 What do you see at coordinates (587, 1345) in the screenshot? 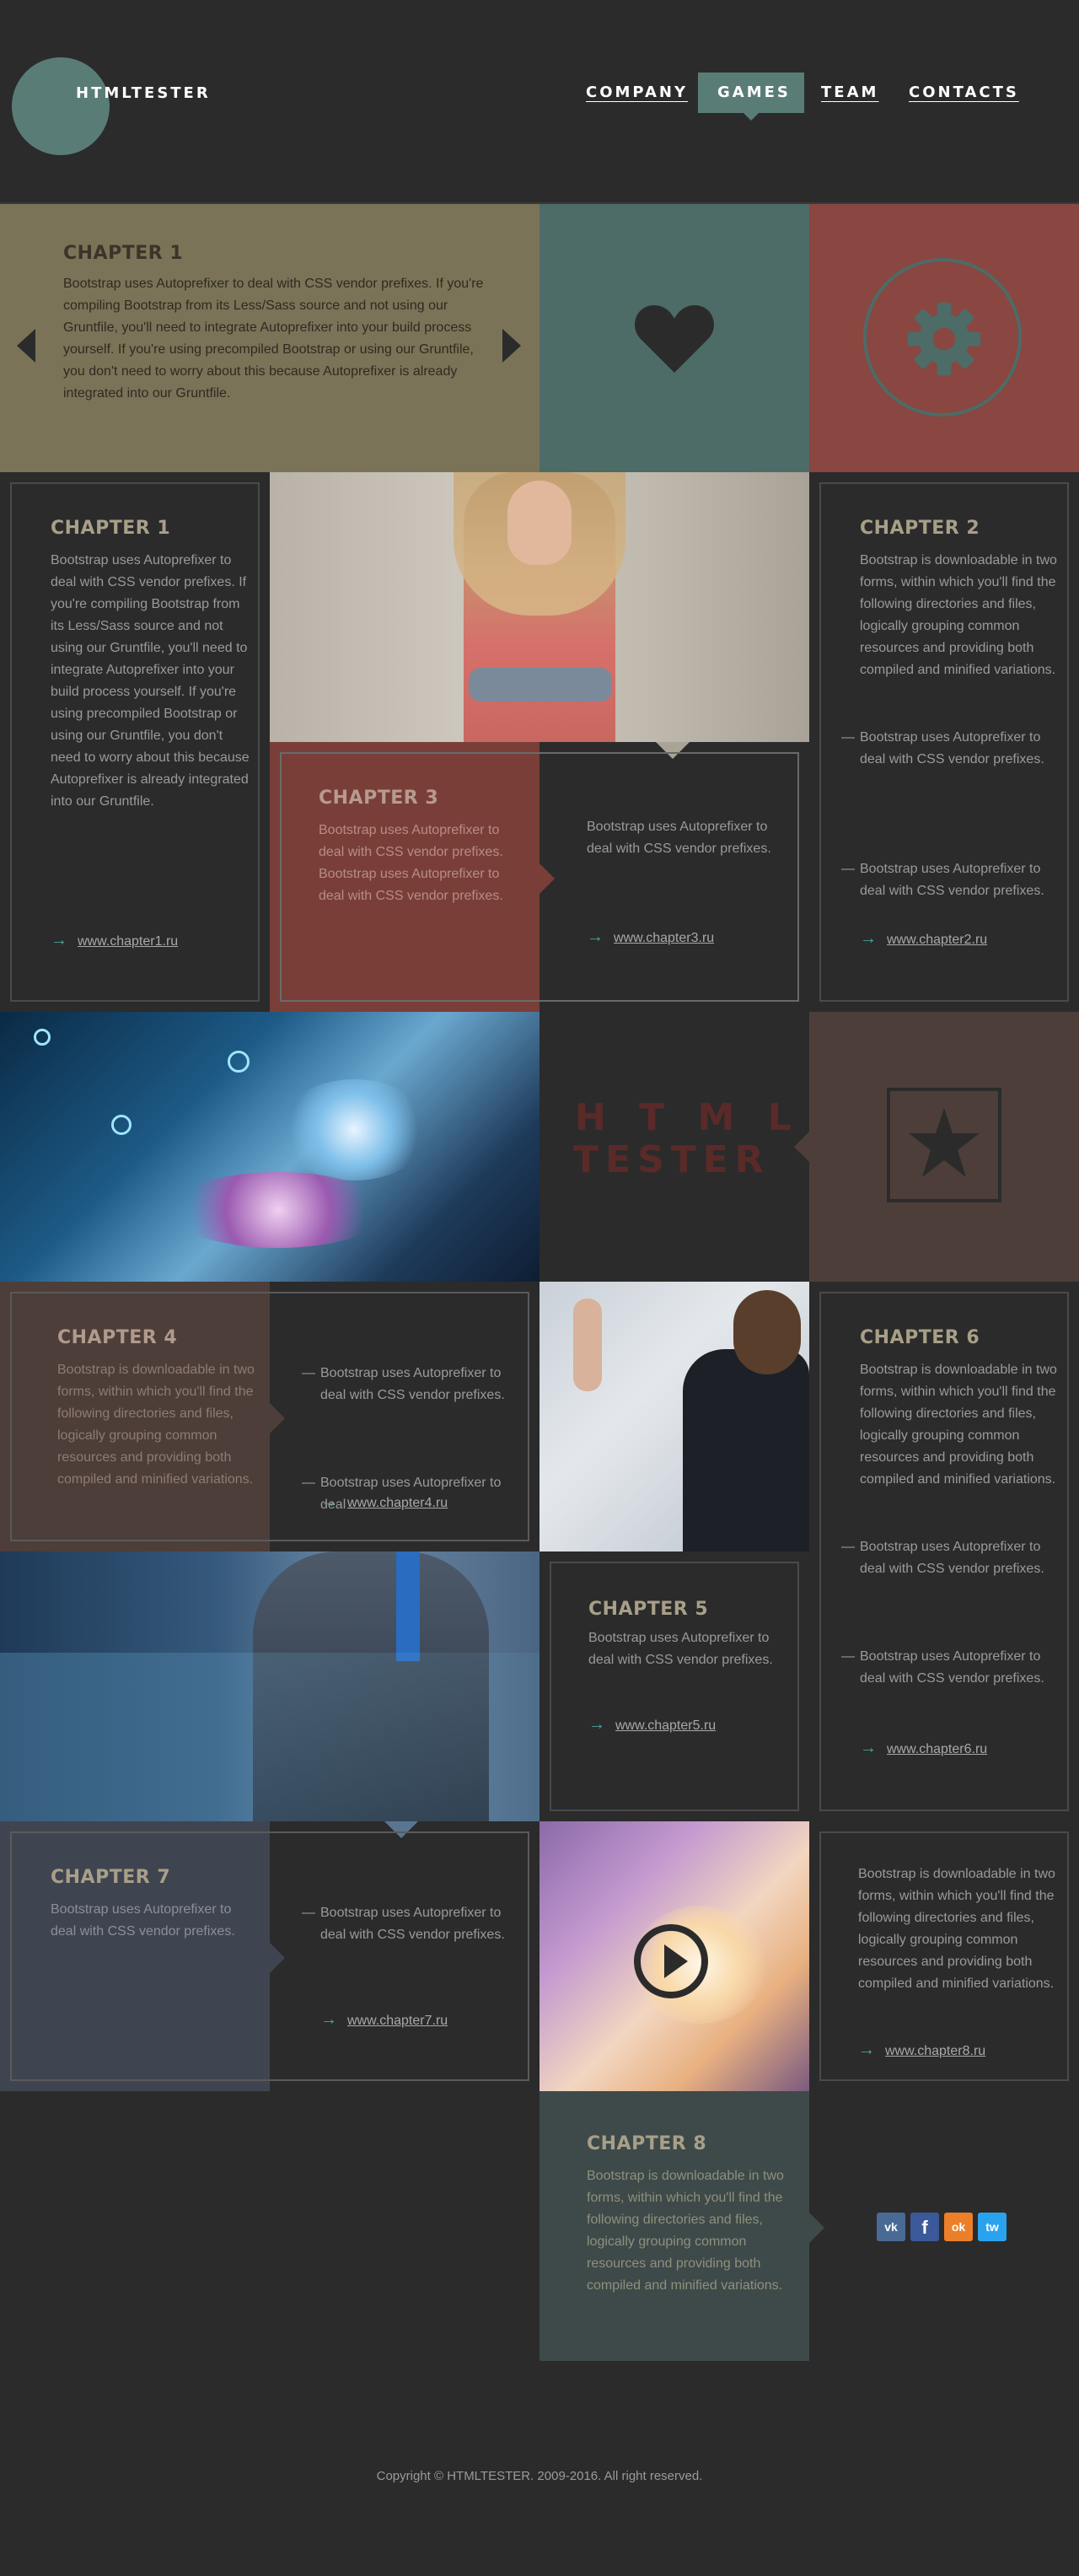
I see `man-hand` at bounding box center [587, 1345].